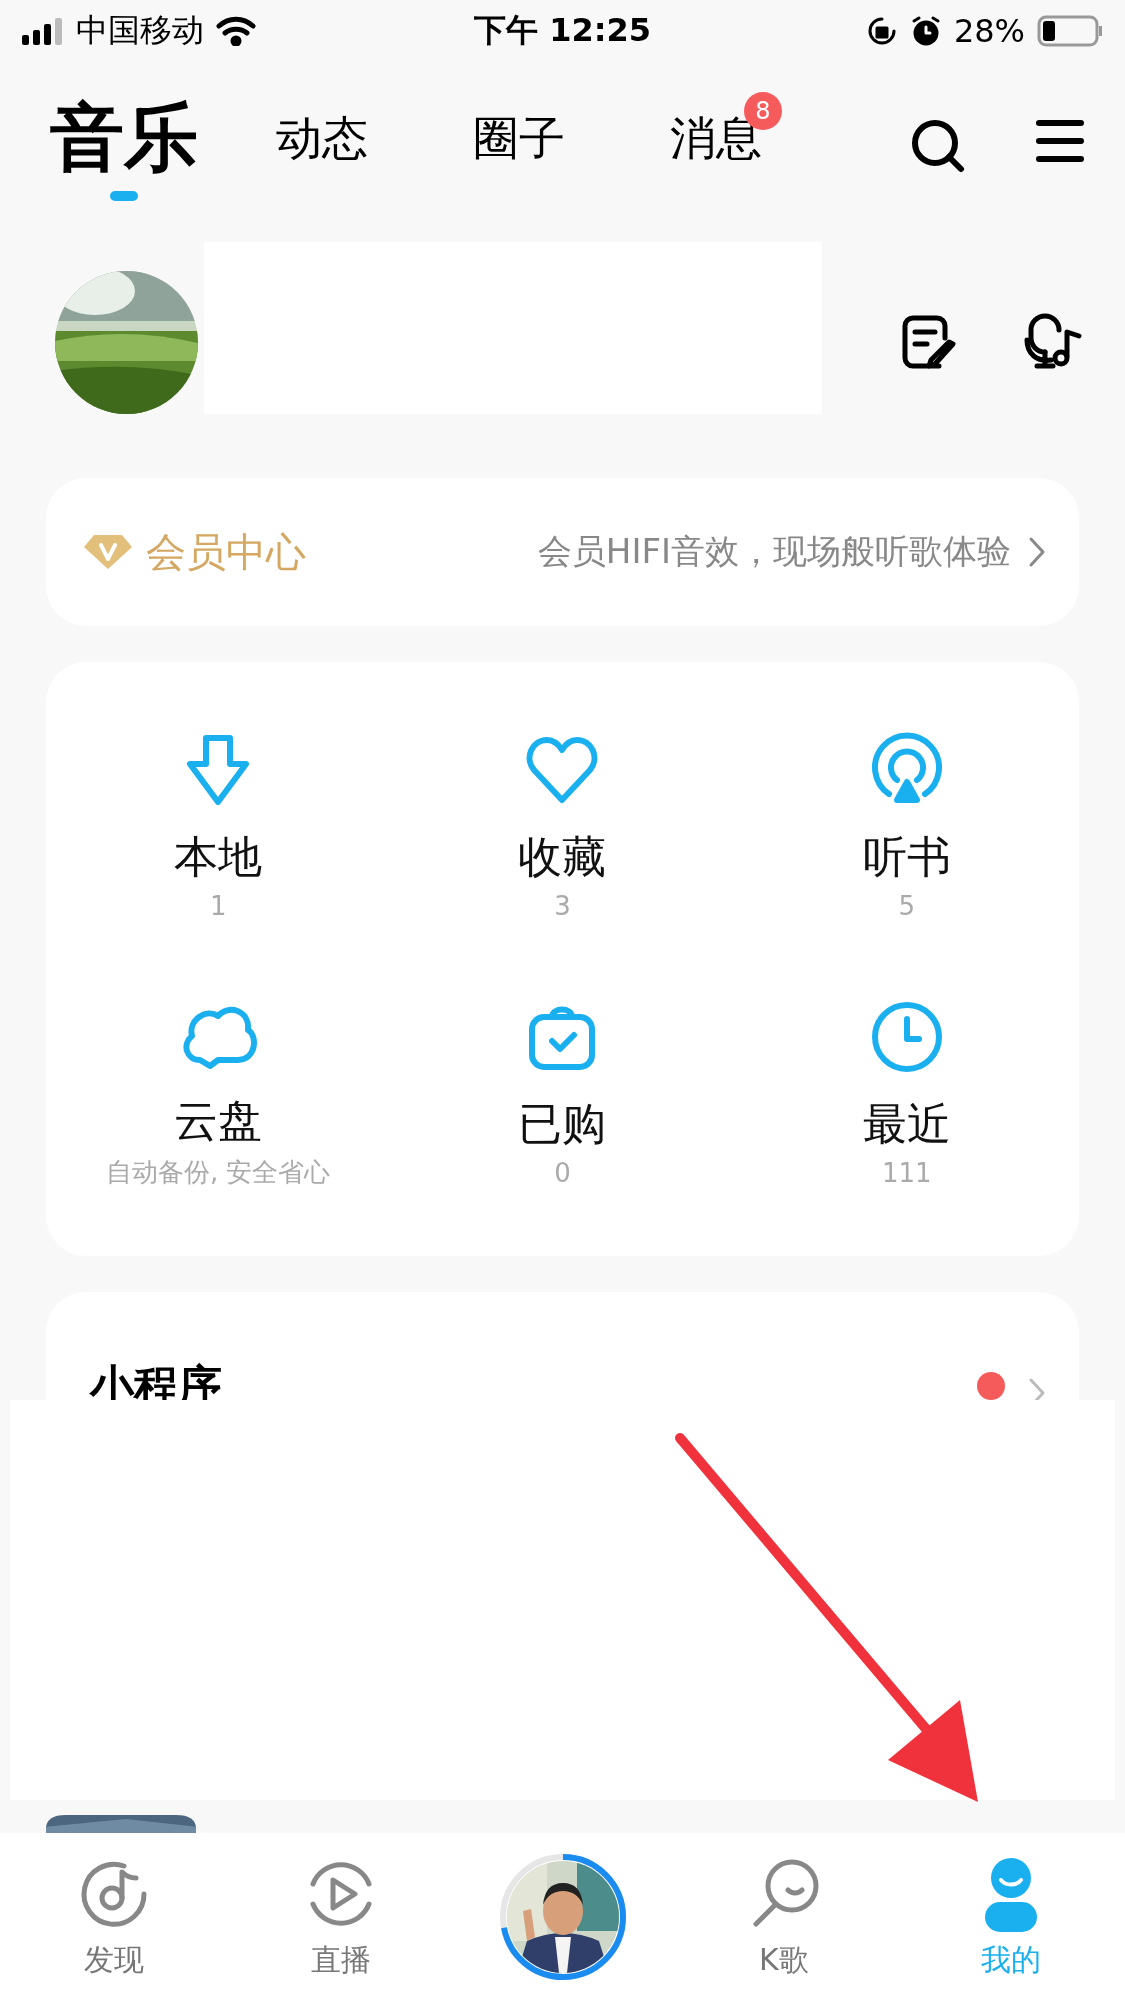 The image size is (1125, 2001). Describe the element at coordinates (906, 1124) in the screenshot. I see `shortcut-label: 最近` at that location.